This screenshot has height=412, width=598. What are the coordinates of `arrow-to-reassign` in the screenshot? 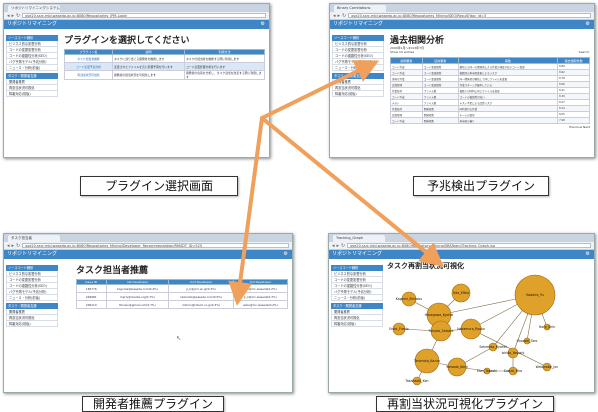 It's located at (352, 192).